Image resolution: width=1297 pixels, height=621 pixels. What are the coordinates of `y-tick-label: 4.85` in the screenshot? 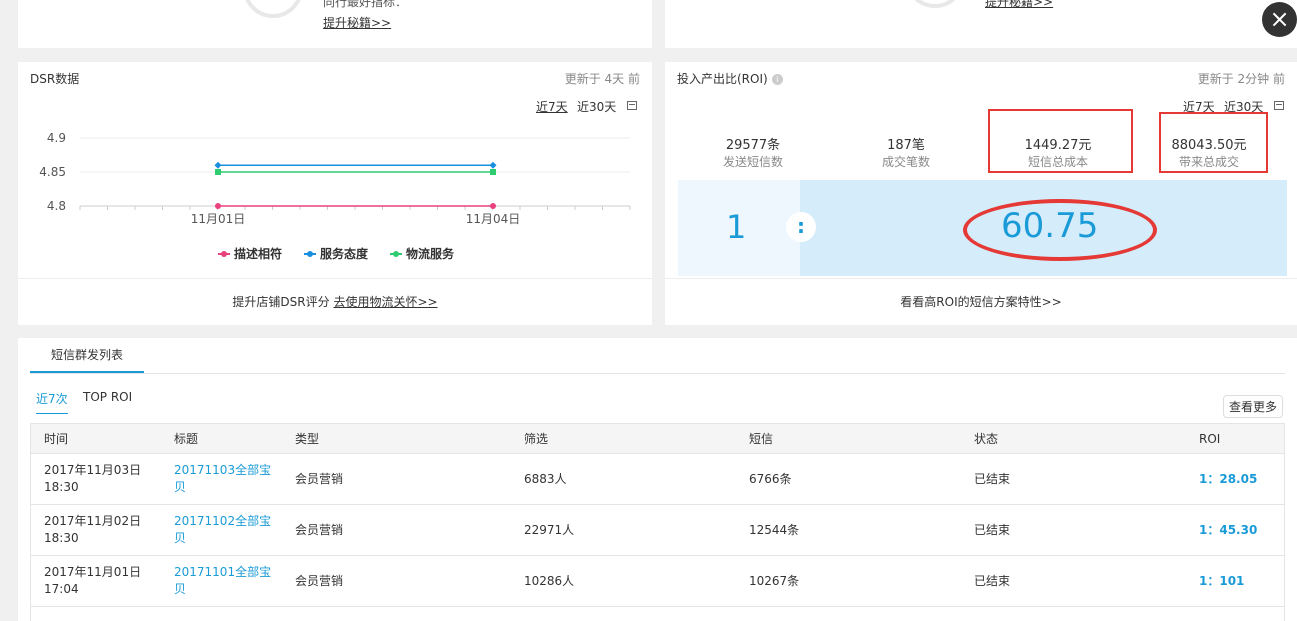 It's located at (52, 172).